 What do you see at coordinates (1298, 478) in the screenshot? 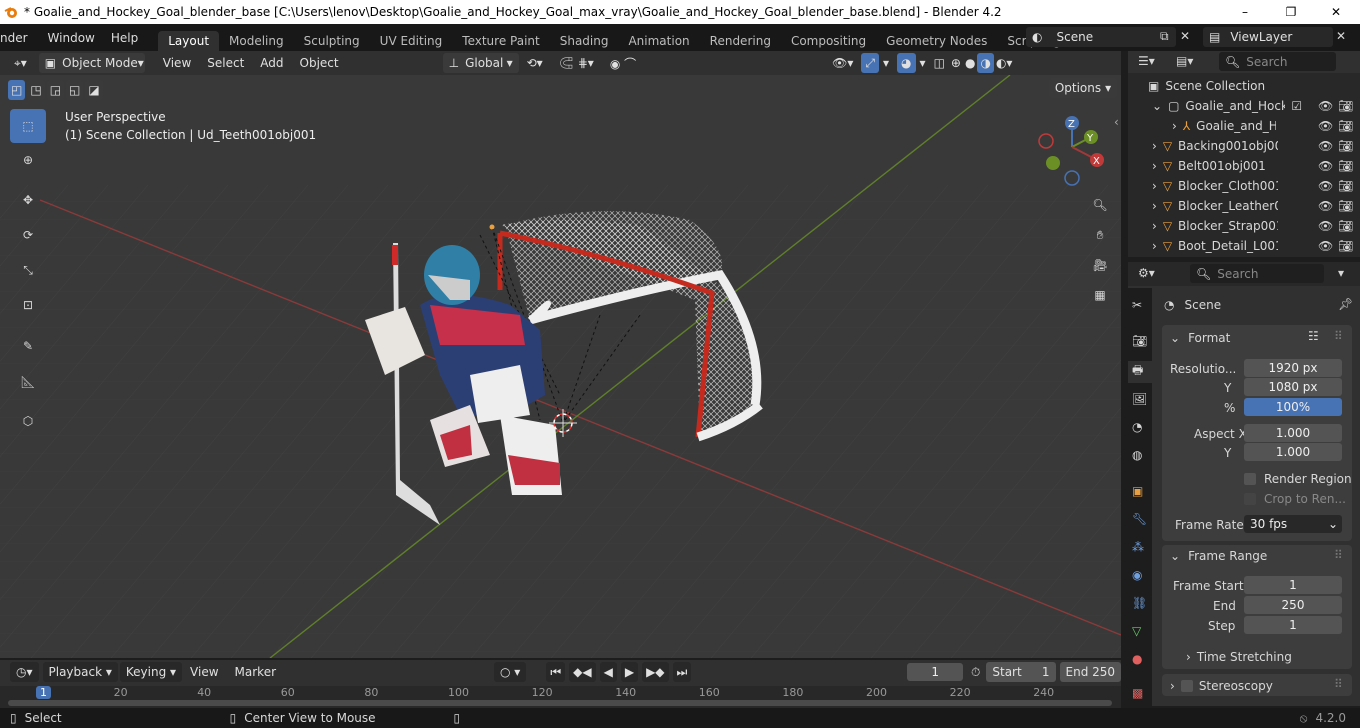
I see `render-region-checkbox: Render Region` at bounding box center [1298, 478].